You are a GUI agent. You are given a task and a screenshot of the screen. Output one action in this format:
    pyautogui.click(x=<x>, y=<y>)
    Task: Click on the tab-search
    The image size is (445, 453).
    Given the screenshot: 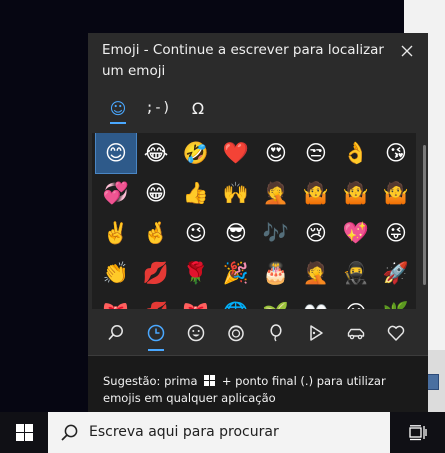 What is the action you would take?
    pyautogui.click(x=116, y=333)
    